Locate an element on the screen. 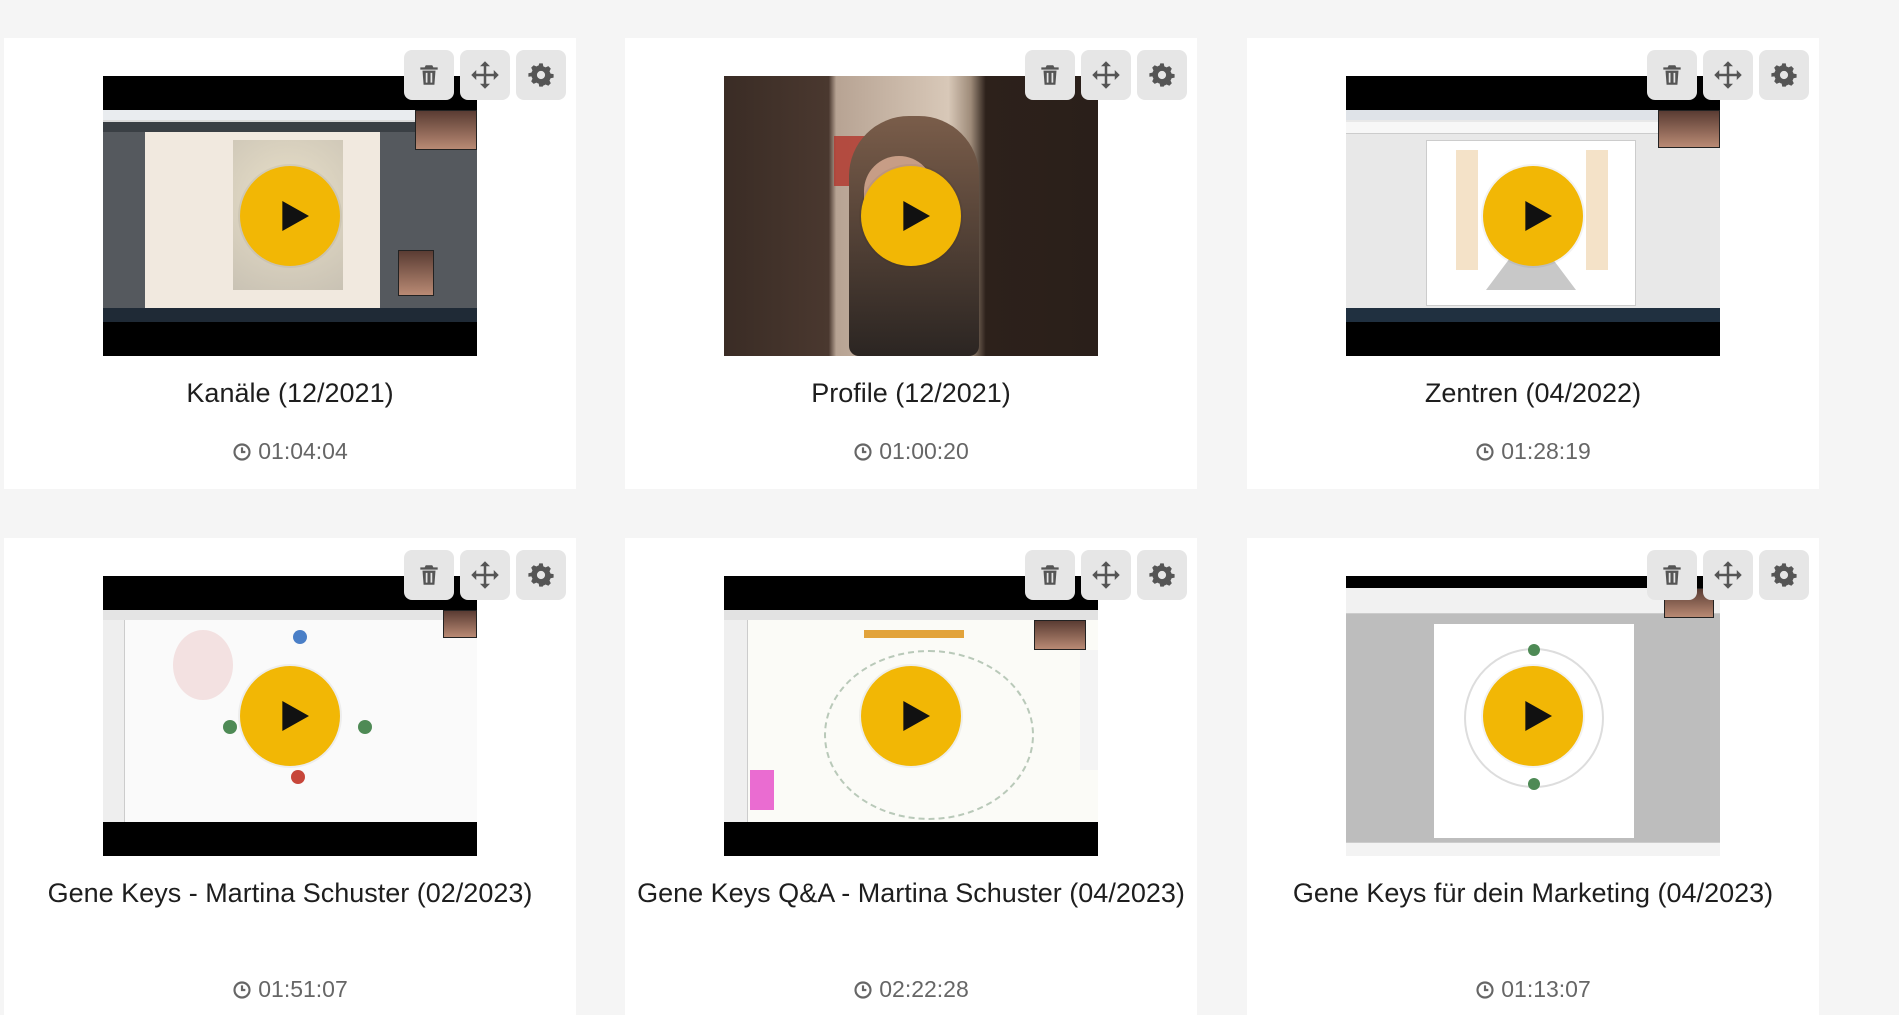  video-duration: 01:51:07 is located at coordinates (290, 989).